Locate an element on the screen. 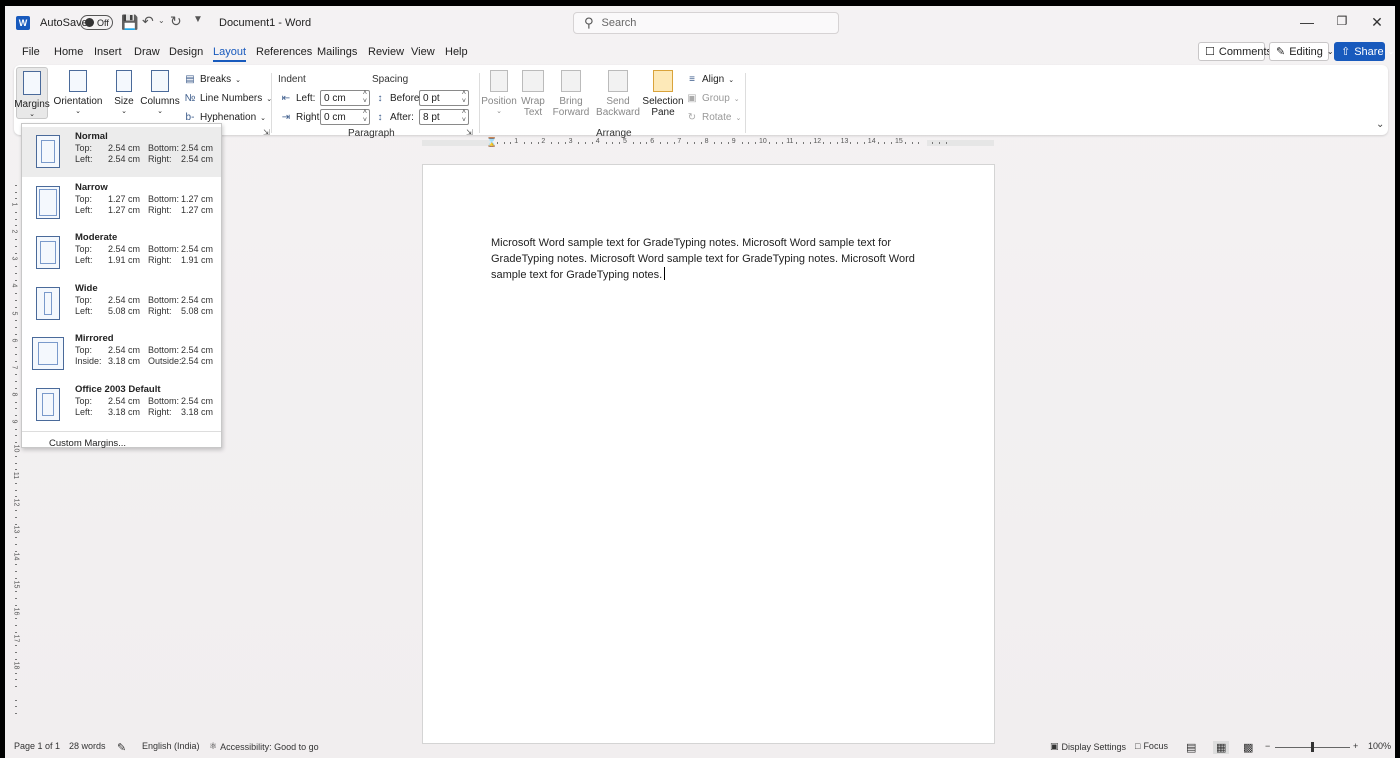 This screenshot has height=758, width=1400. collapse-ribbon-icon: ⌄ is located at coordinates (1380, 124).